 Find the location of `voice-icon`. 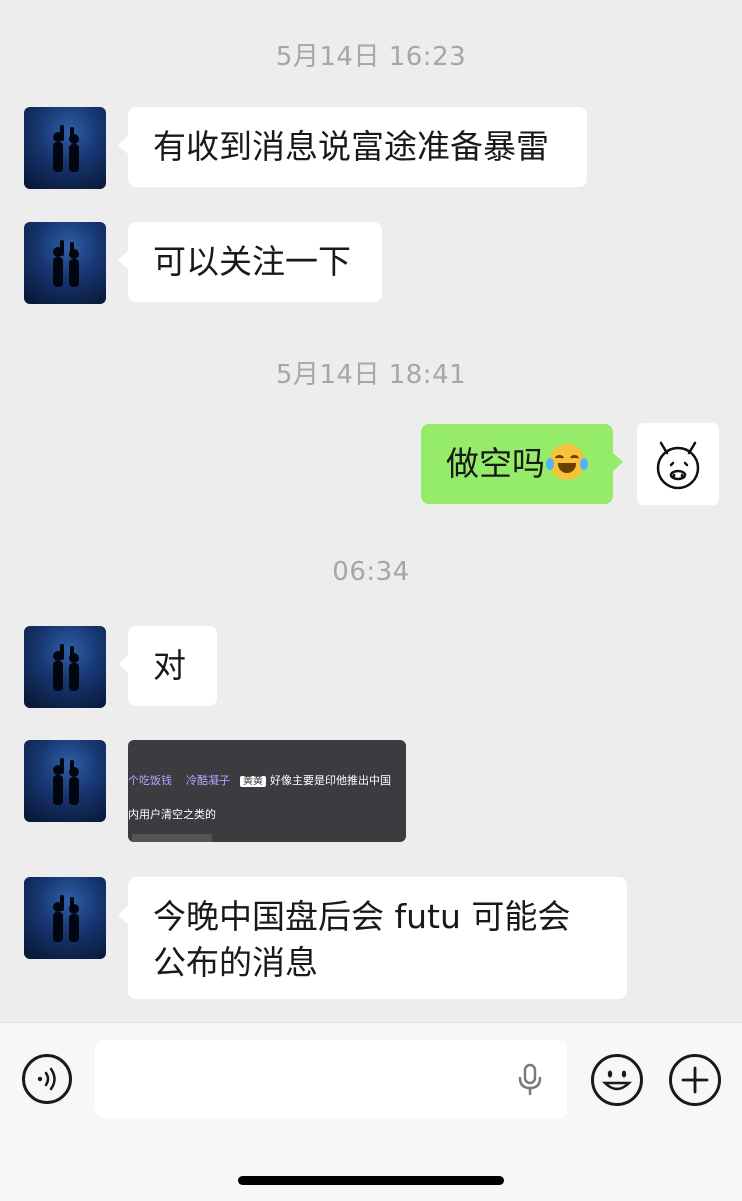

voice-icon is located at coordinates (46, 1079).